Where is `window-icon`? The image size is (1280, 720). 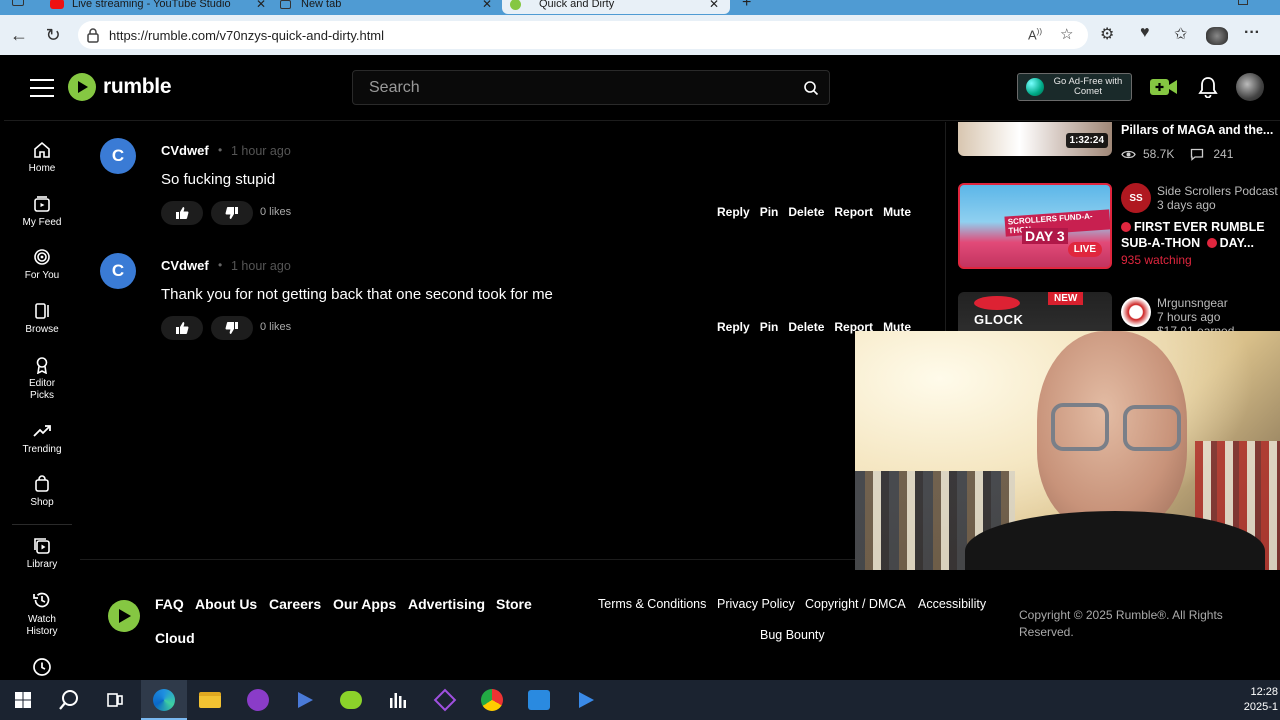
window-icon is located at coordinates (18, 3).